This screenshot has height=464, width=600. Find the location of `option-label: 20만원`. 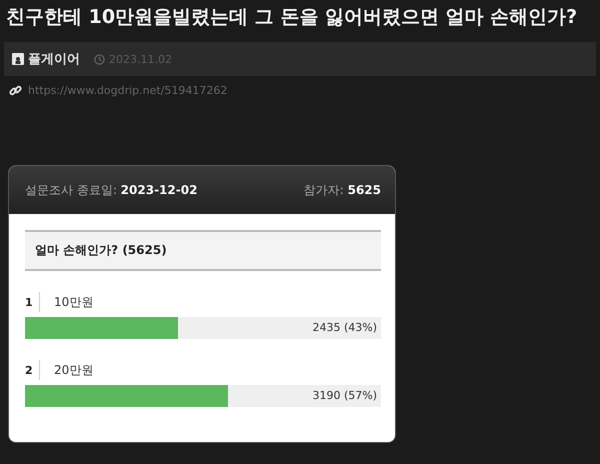

option-label: 20만원 is located at coordinates (74, 370).